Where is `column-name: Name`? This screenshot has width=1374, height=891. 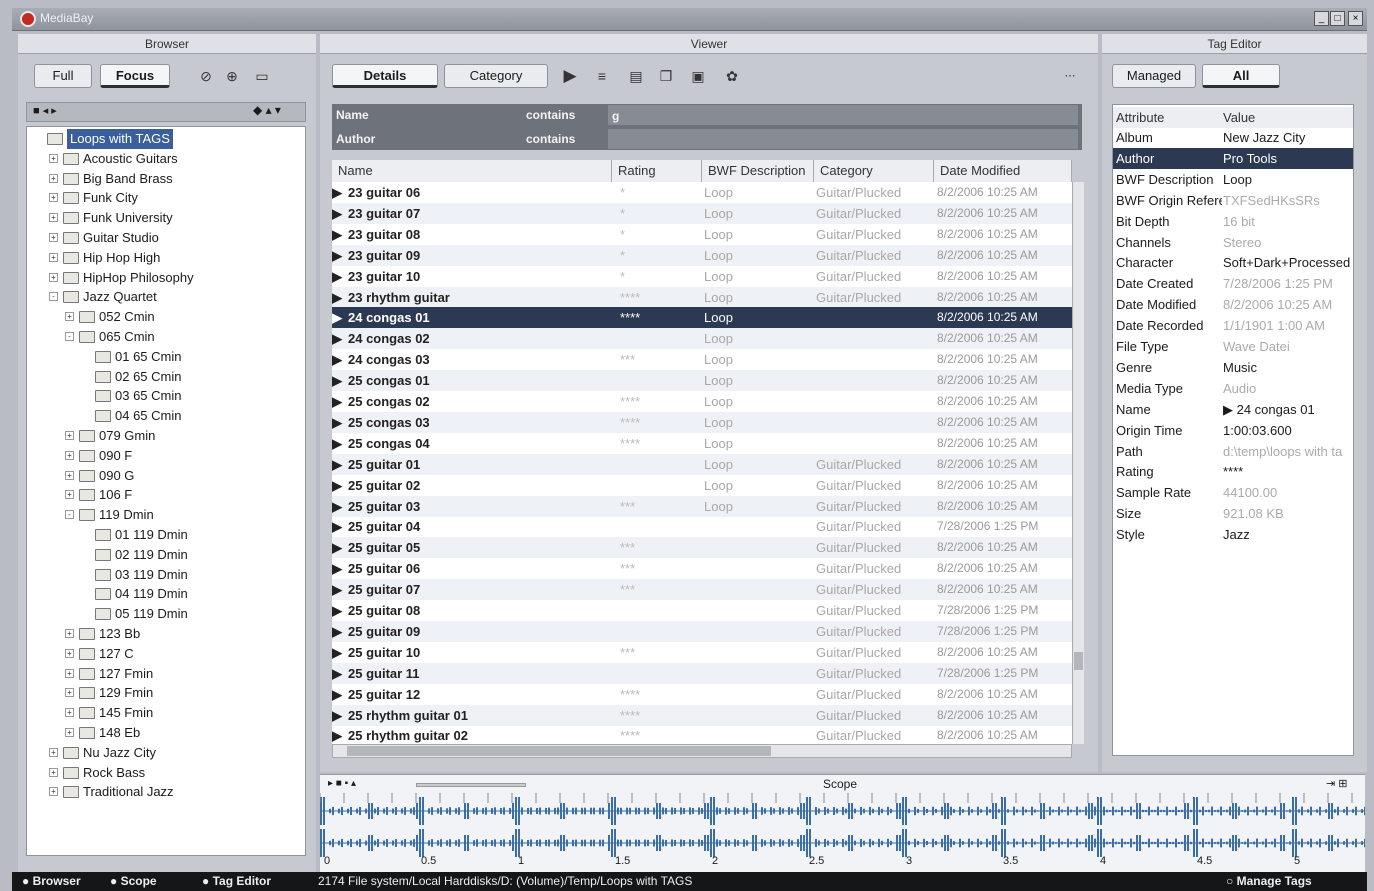 column-name: Name is located at coordinates (472, 171).